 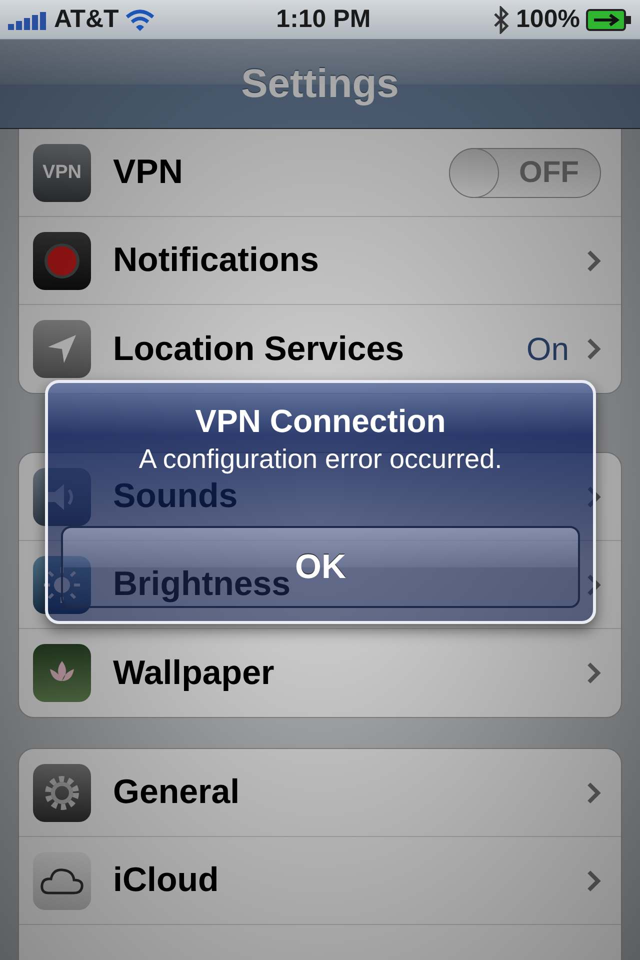 What do you see at coordinates (62, 173) in the screenshot?
I see `vpn-icon: VPN` at bounding box center [62, 173].